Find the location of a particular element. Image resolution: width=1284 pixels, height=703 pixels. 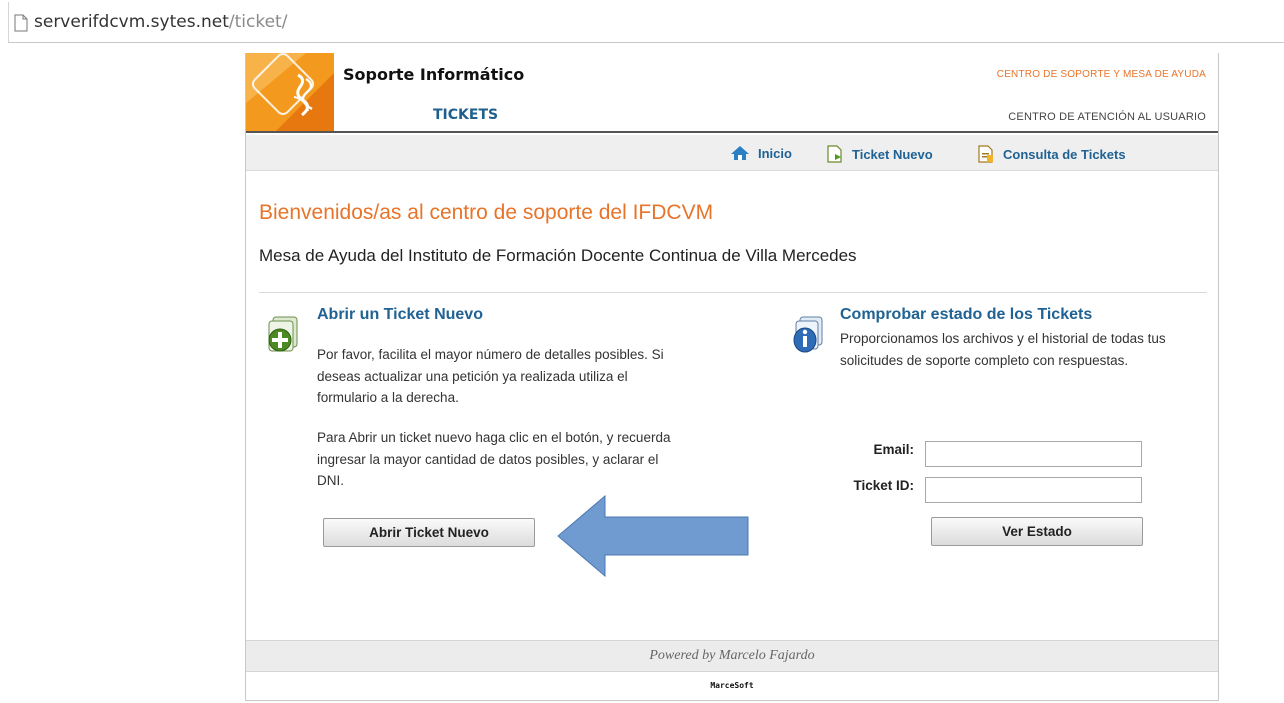

new-ticket-icon is located at coordinates (834, 154).